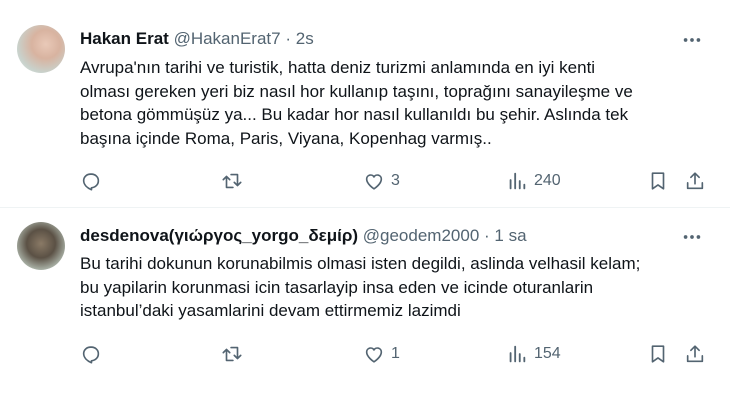 The image size is (730, 420). I want to click on views-button: 240, so click(533, 181).